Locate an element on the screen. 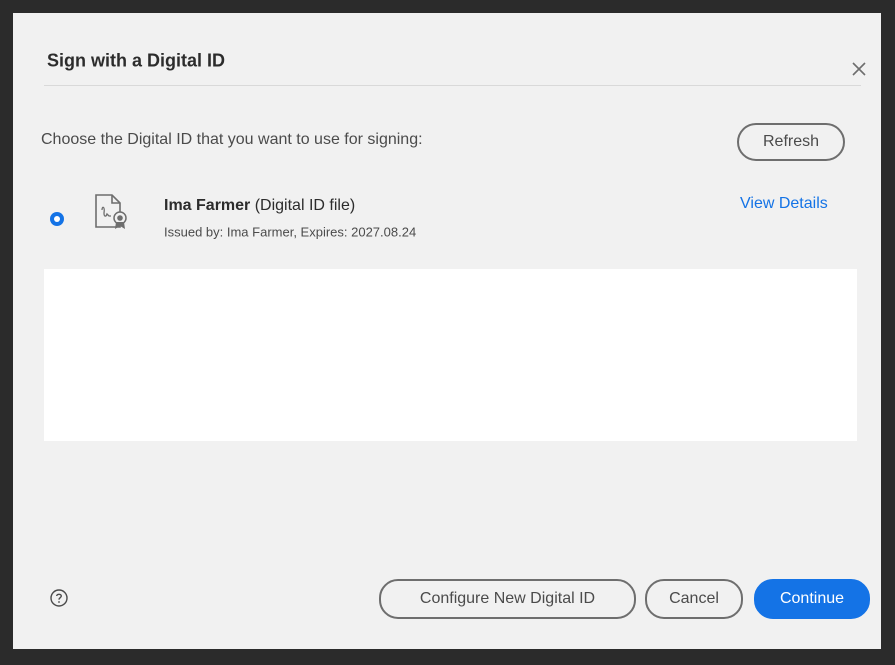 The image size is (895, 665). digital-id-name: Ima Farmer is located at coordinates (207, 205).